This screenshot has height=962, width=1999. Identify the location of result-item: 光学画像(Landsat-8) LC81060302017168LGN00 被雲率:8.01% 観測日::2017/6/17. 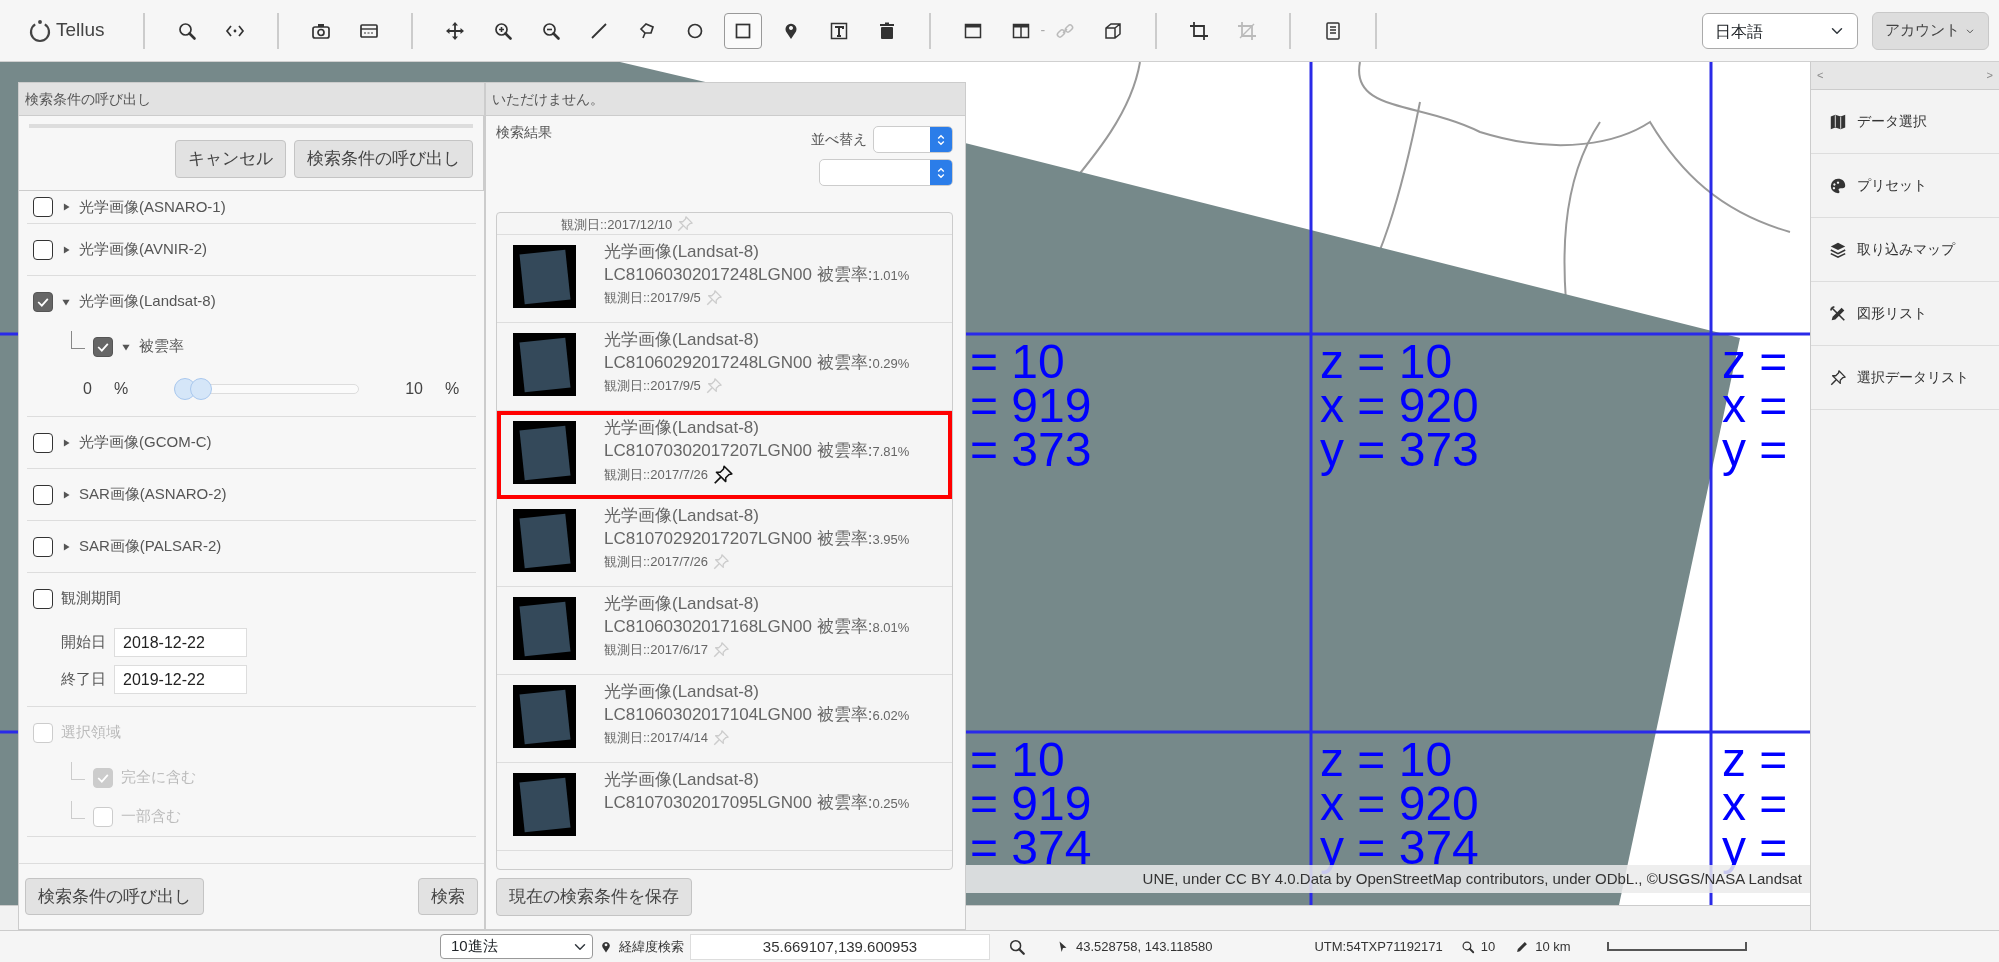
(724, 631).